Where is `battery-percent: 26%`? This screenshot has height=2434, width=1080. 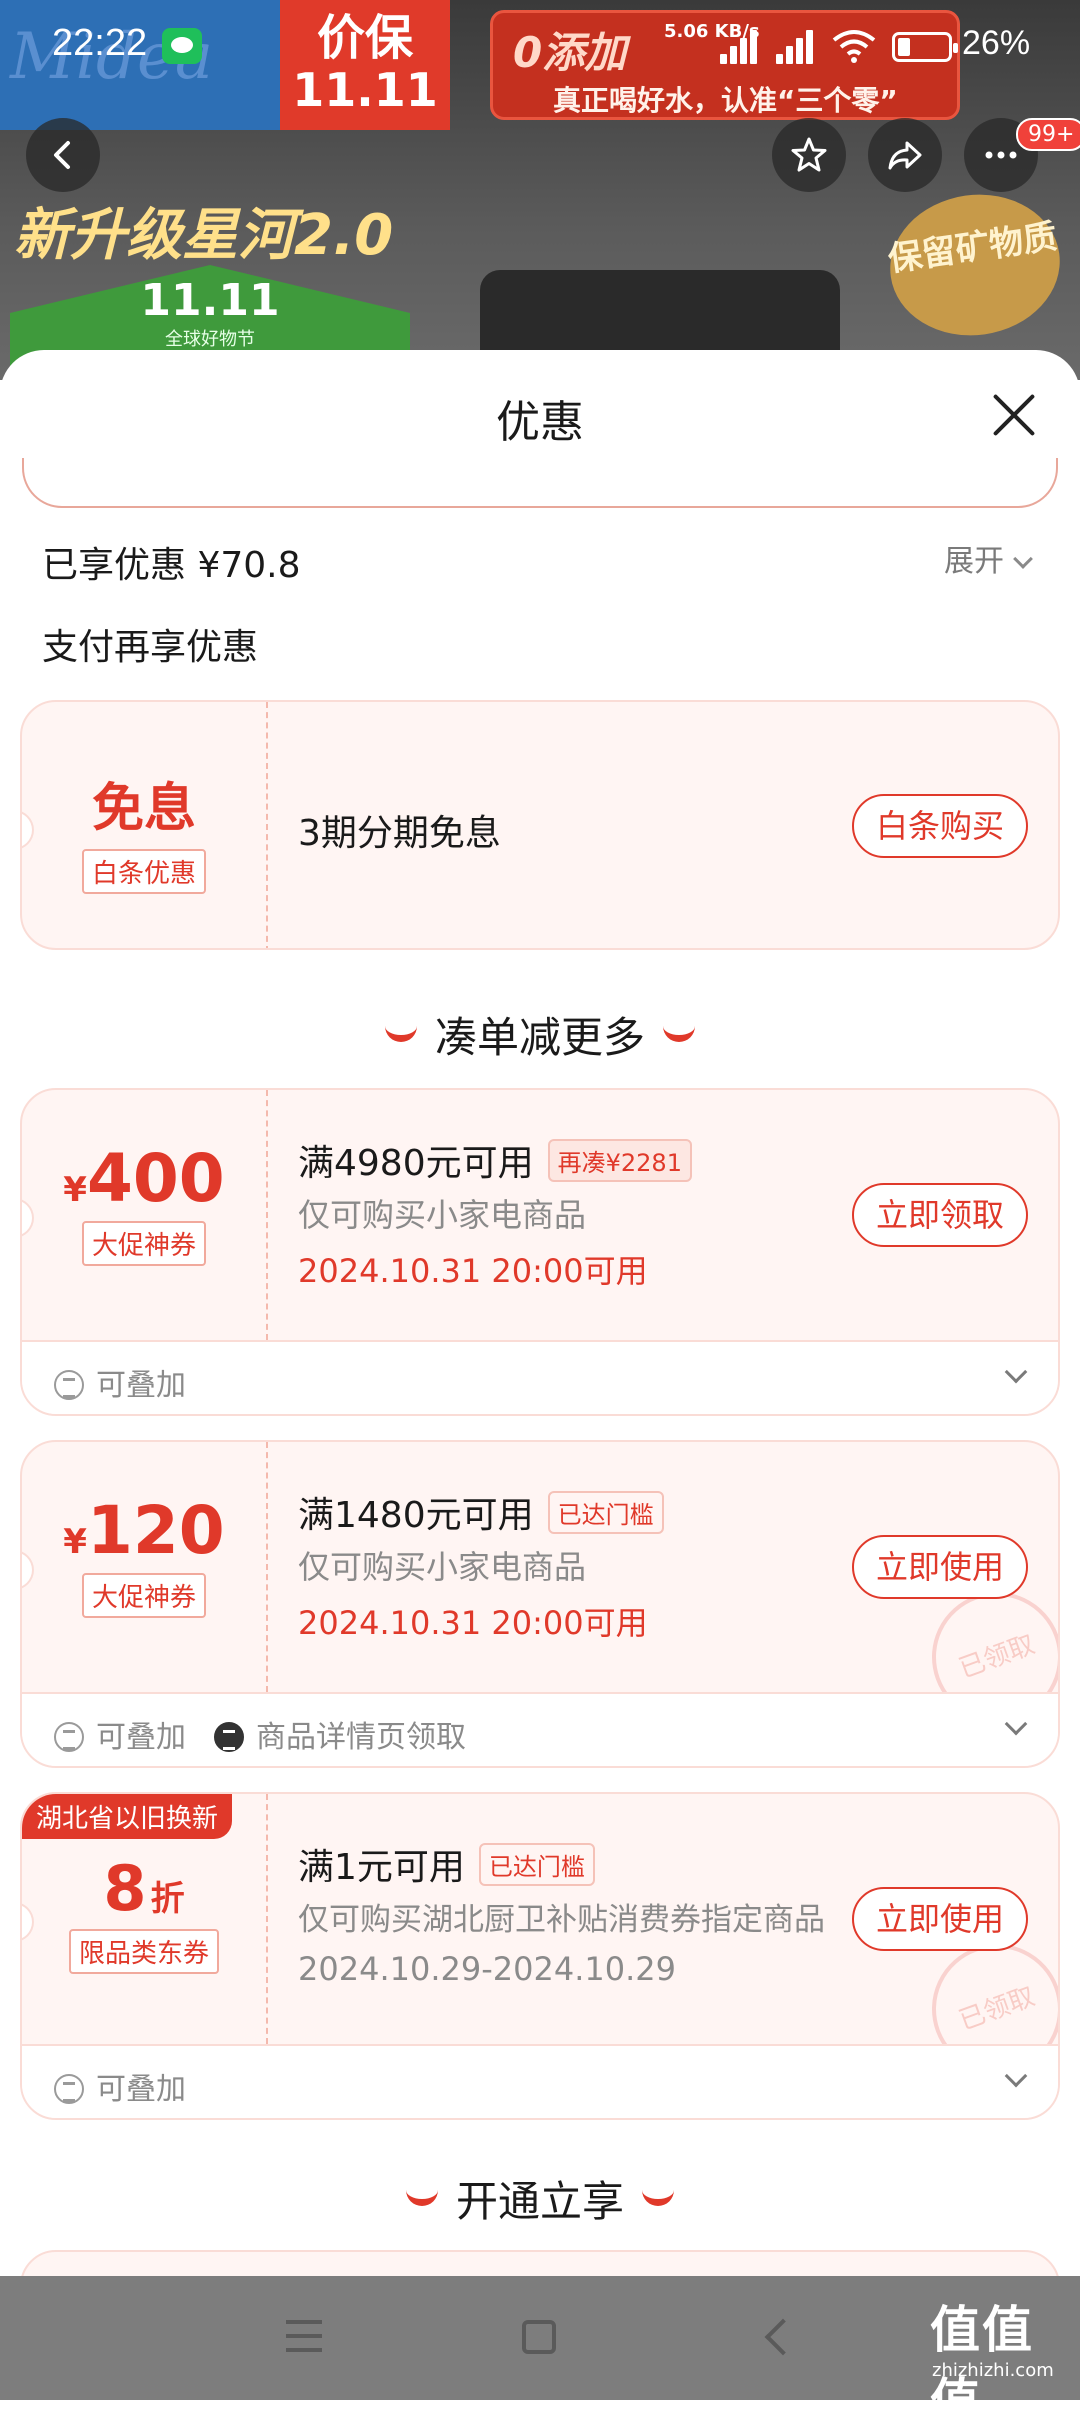
battery-percent: 26% is located at coordinates (996, 43).